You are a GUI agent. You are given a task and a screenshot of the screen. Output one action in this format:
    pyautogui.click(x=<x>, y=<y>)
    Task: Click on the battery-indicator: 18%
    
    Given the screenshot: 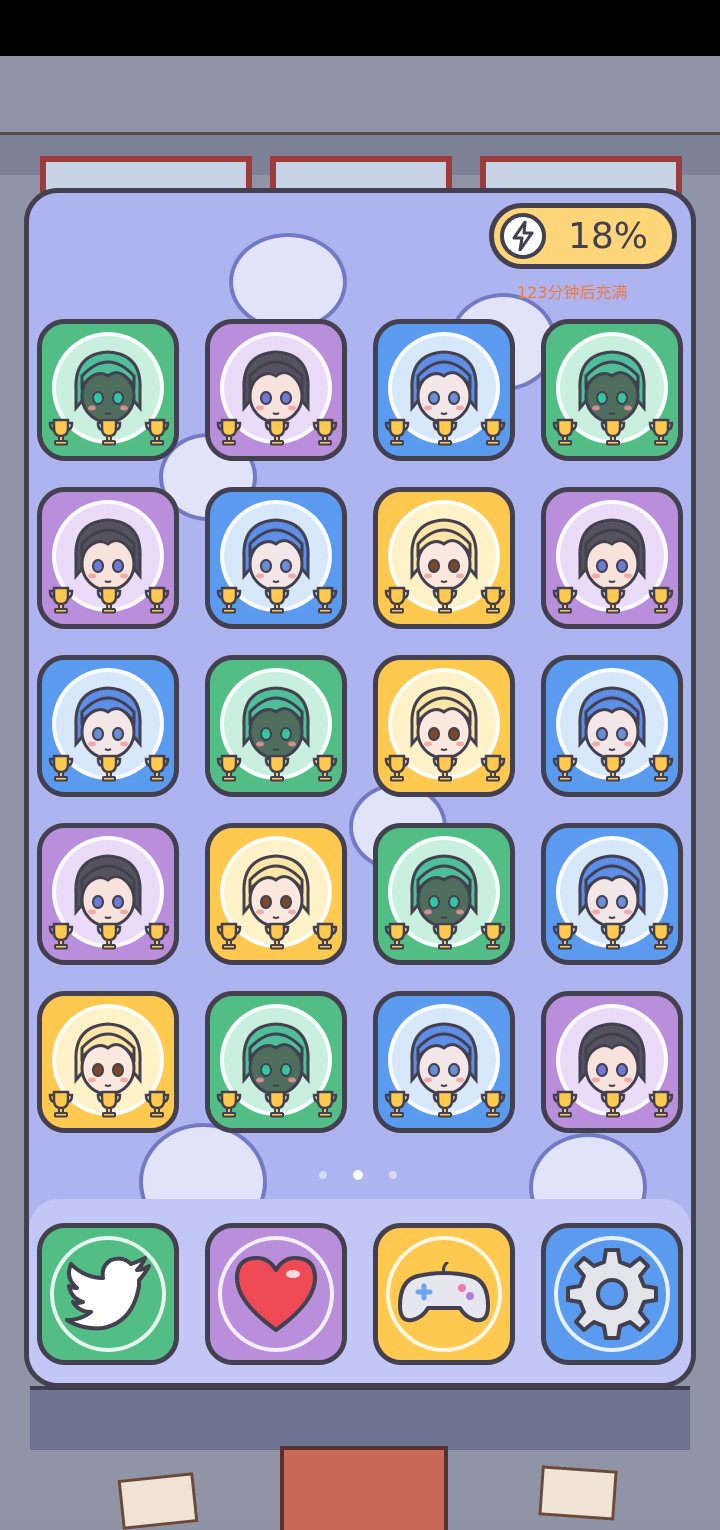 What is the action you would take?
    pyautogui.click(x=583, y=236)
    